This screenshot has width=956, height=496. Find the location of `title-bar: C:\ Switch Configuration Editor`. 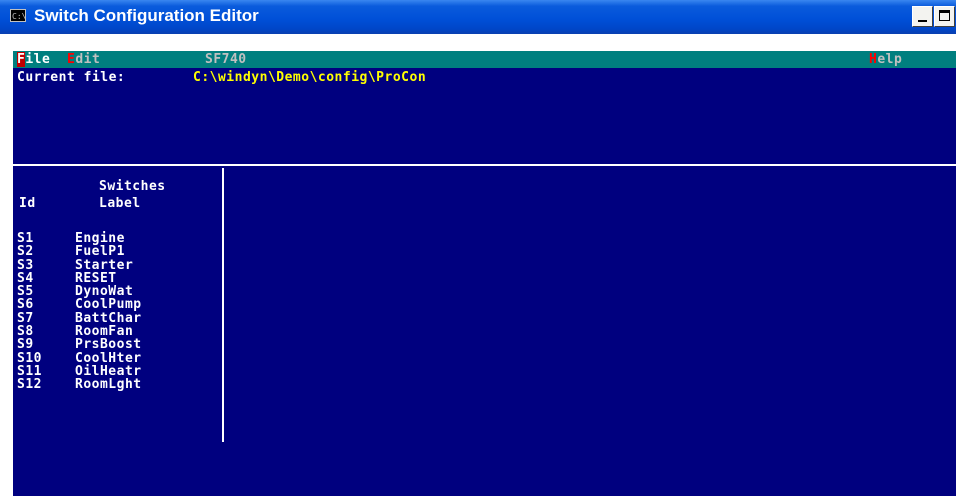

title-bar: C:\ Switch Configuration Editor is located at coordinates (478, 17).